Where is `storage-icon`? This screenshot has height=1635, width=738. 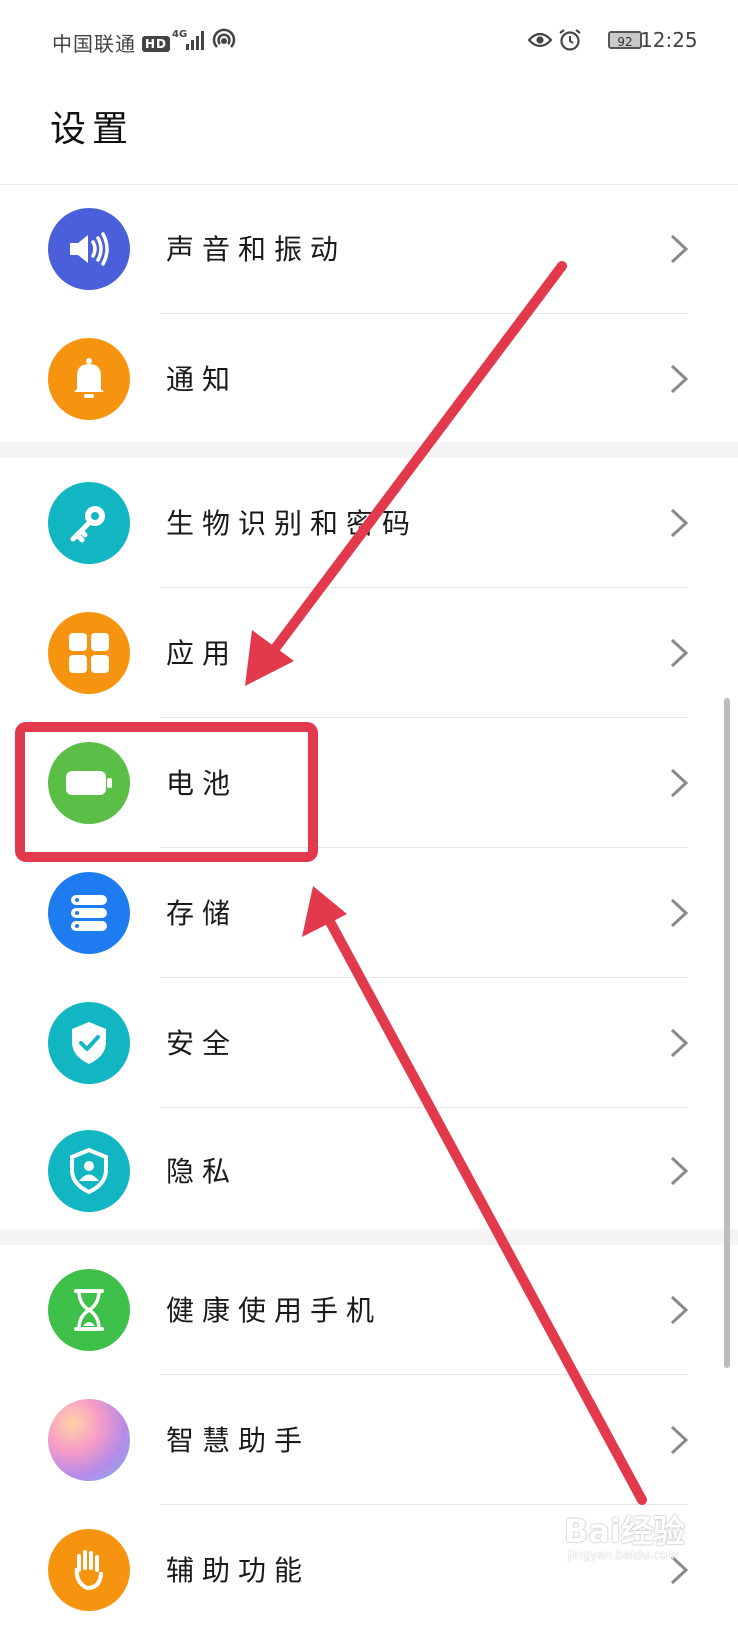
storage-icon is located at coordinates (89, 913).